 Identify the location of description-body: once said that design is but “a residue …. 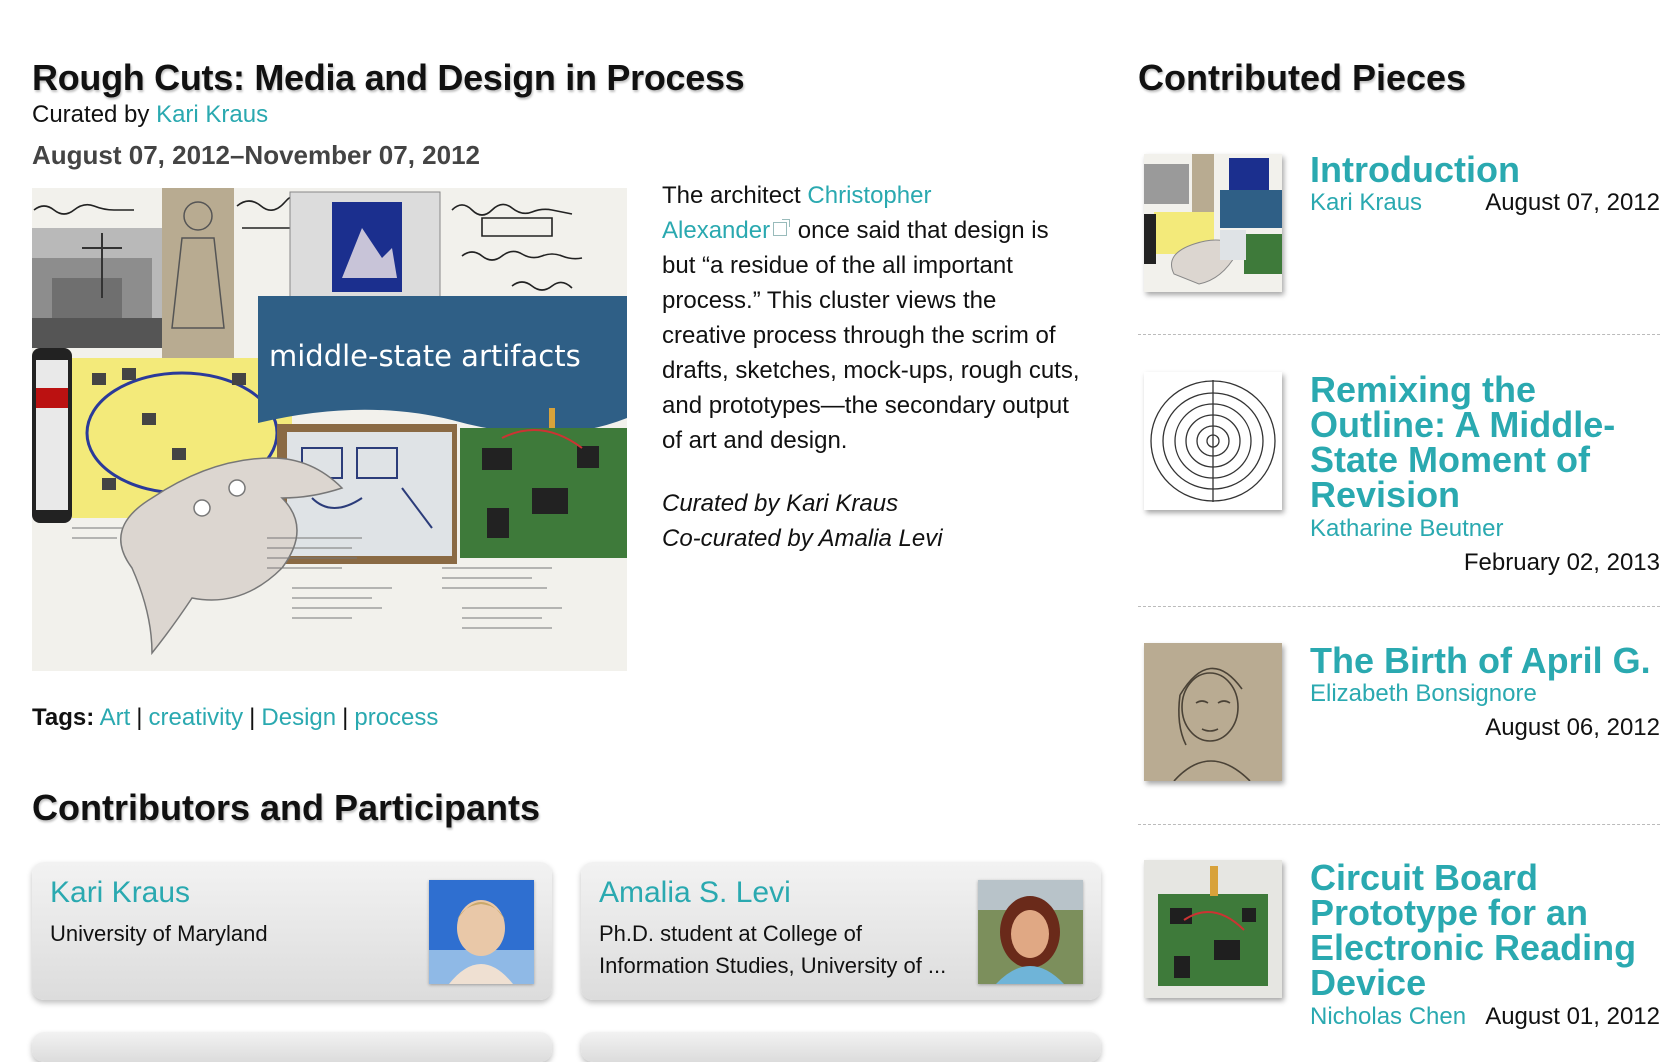
(871, 335).